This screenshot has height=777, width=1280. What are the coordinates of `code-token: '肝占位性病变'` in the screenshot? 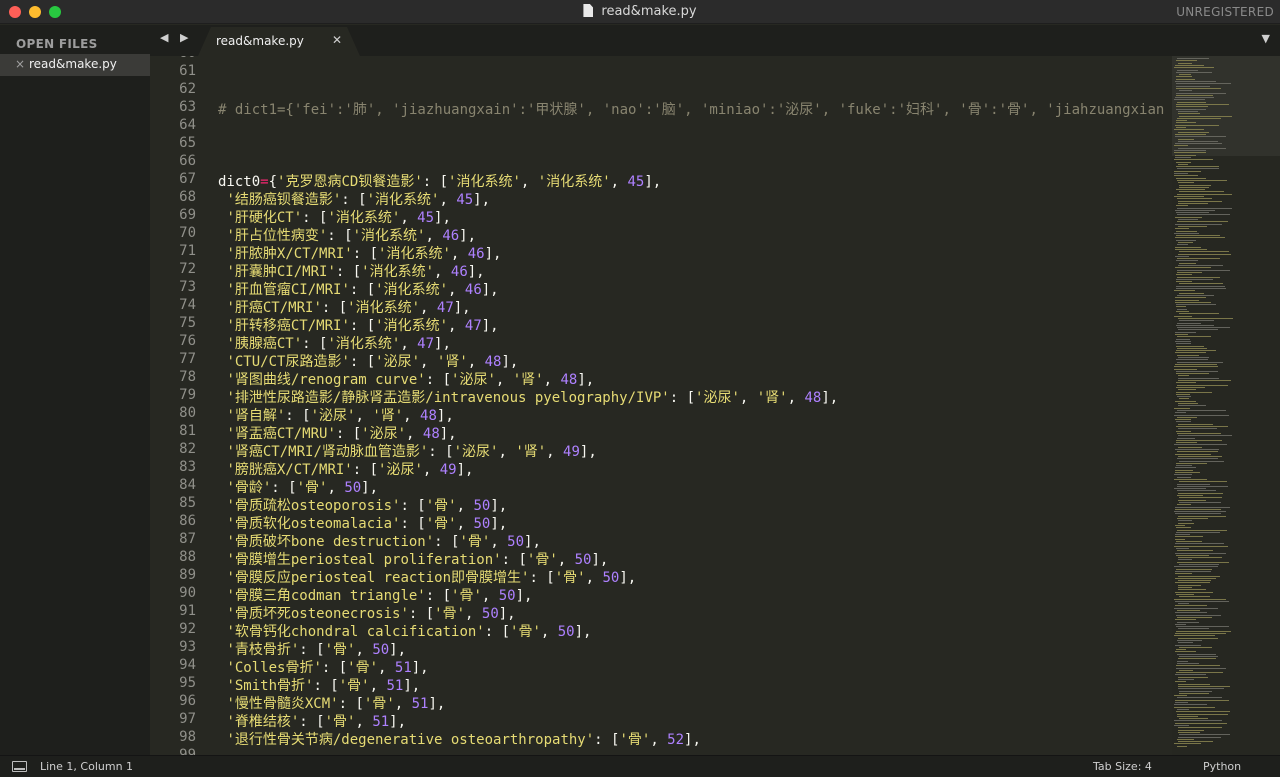 It's located at (277, 236).